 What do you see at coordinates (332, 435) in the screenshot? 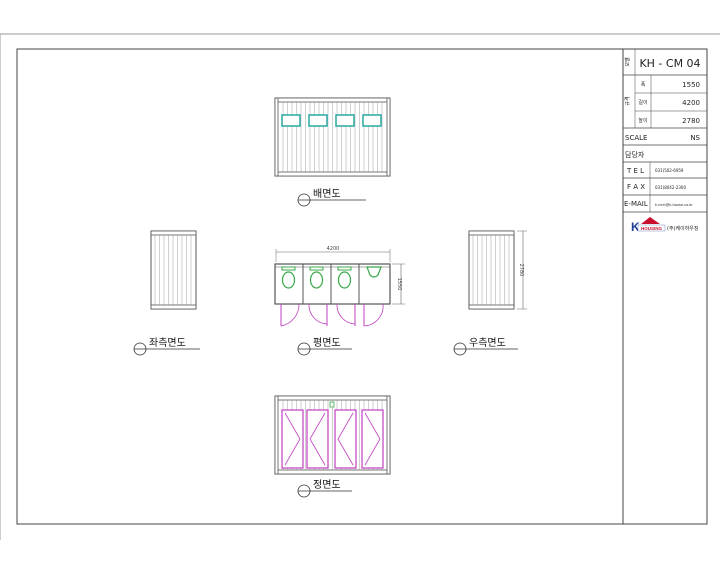
I see `front-view` at bounding box center [332, 435].